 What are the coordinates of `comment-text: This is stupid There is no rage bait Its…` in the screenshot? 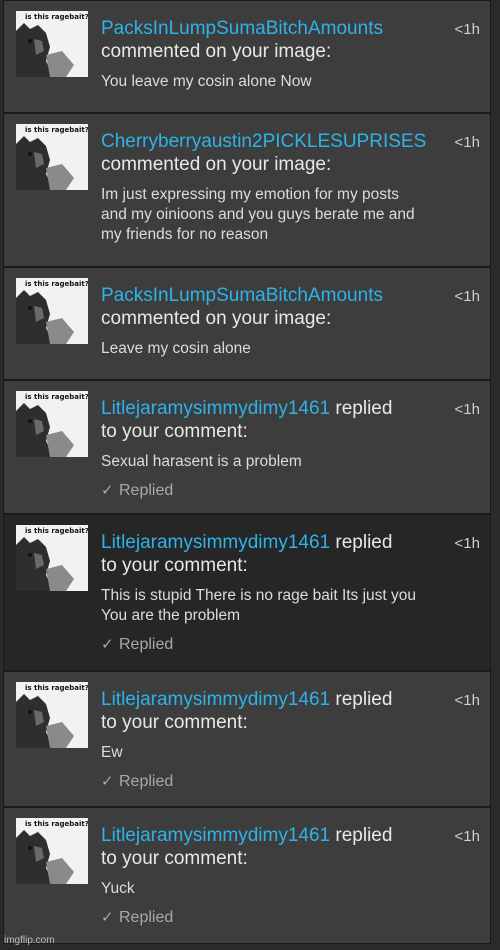 It's located at (259, 605).